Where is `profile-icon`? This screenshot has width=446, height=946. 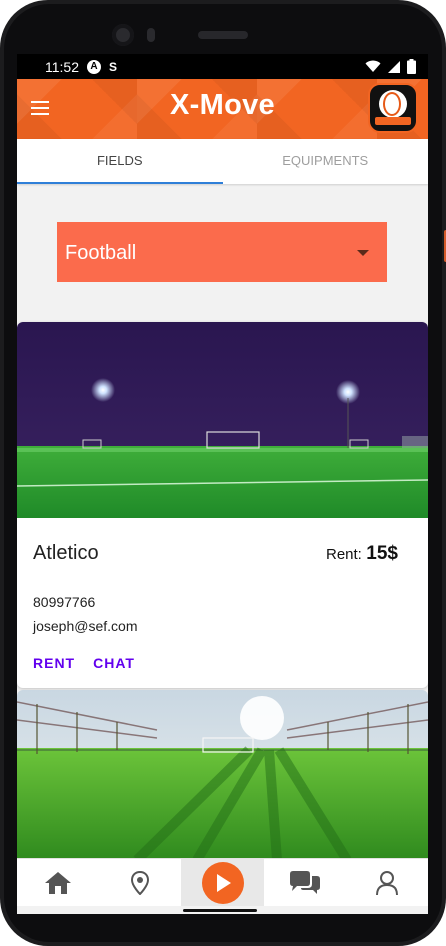 profile-icon is located at coordinates (386, 882).